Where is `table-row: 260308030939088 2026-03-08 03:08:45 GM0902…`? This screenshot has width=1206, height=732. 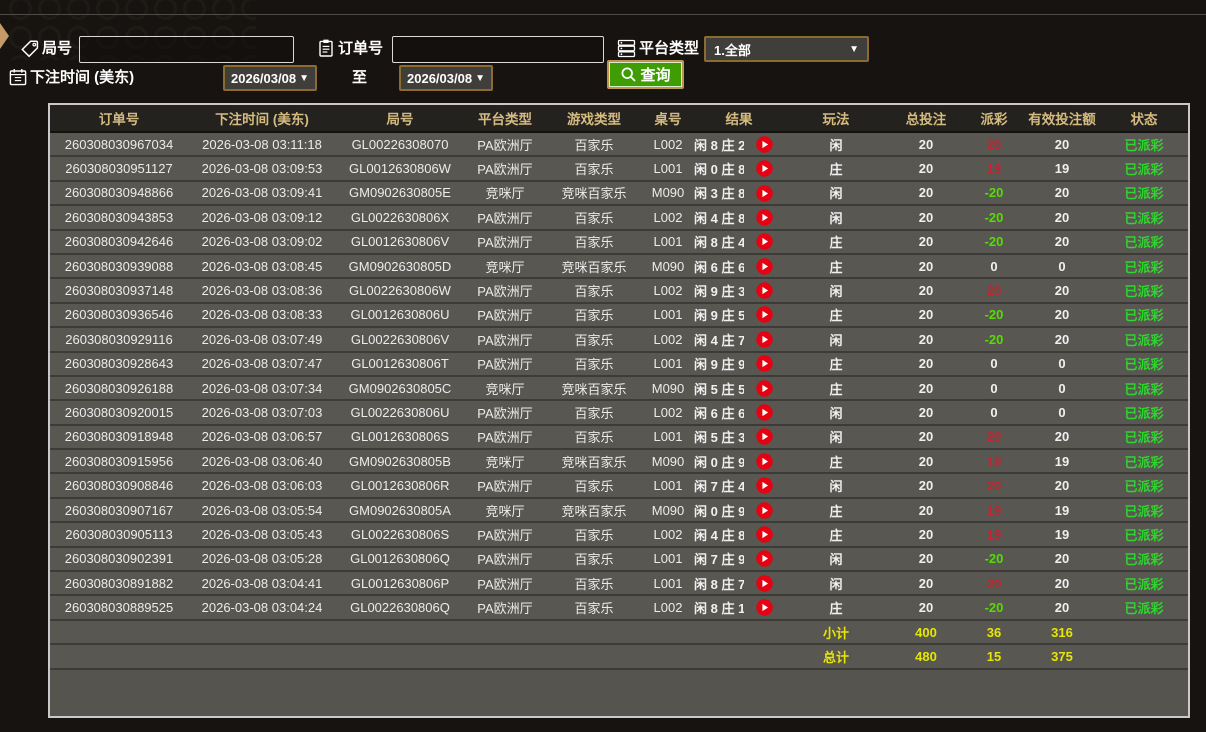
table-row: 260308030939088 2026-03-08 03:08:45 GM0902… is located at coordinates (619, 266).